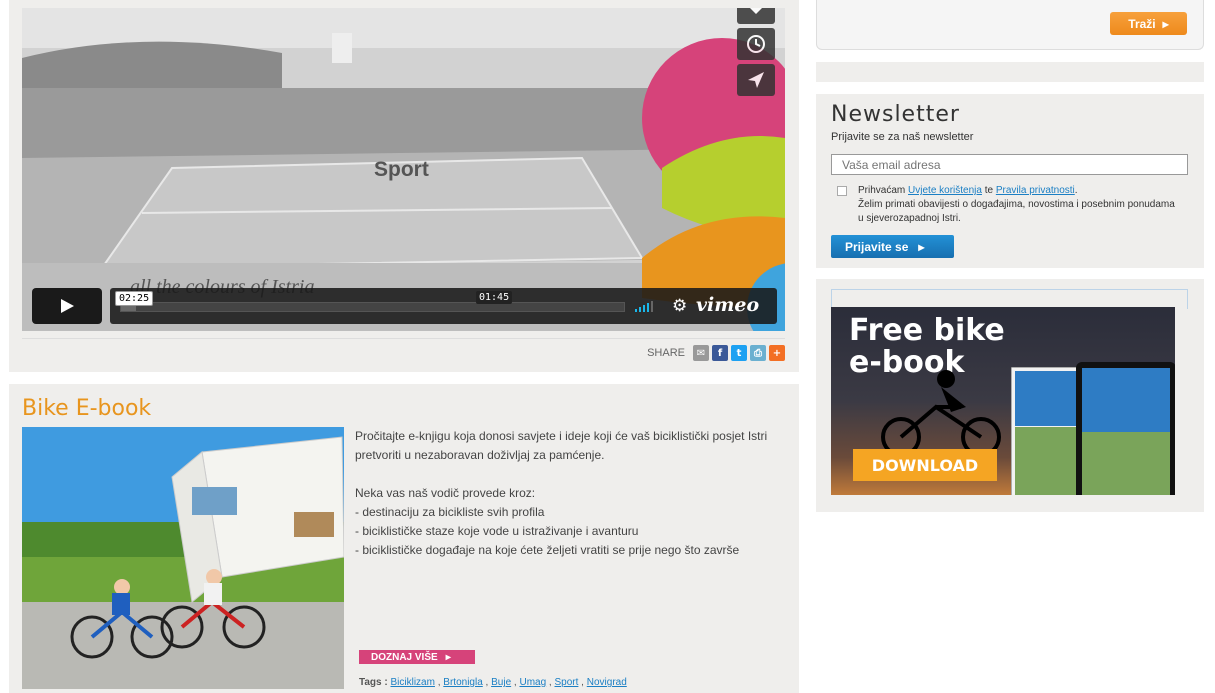 The width and height of the screenshot is (1215, 693). Describe the element at coordinates (1010, 25) in the screenshot. I see `search-box: Traži ▸` at that location.